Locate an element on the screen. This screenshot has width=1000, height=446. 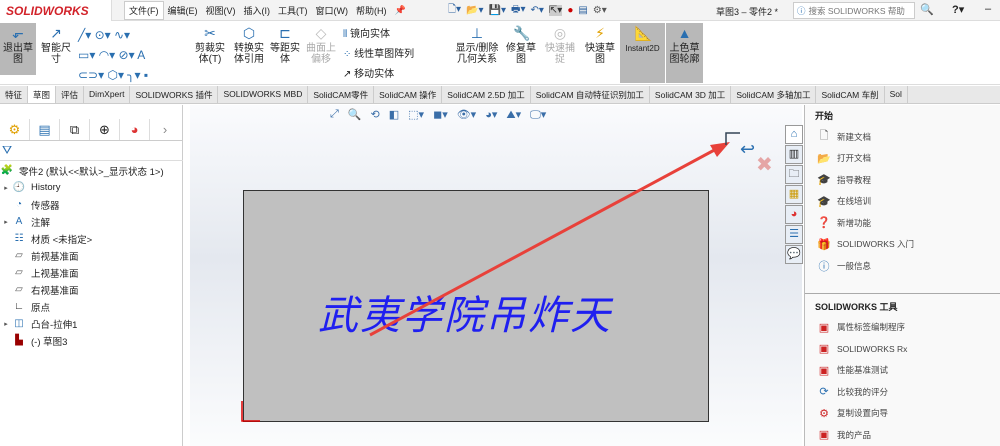
task-link: 📂 打开文档 is located at coordinates (902, 159).